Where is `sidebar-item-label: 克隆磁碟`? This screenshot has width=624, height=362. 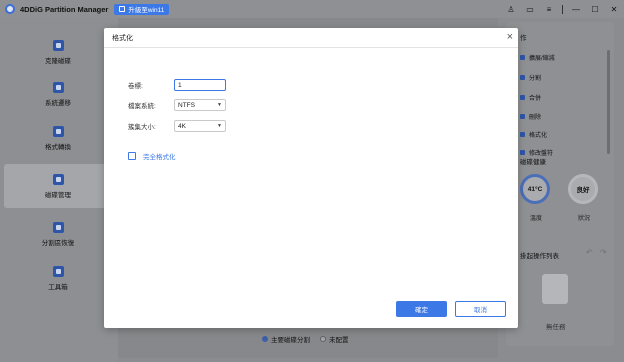
sidebar-item-label: 克隆磁碟 is located at coordinates (58, 61).